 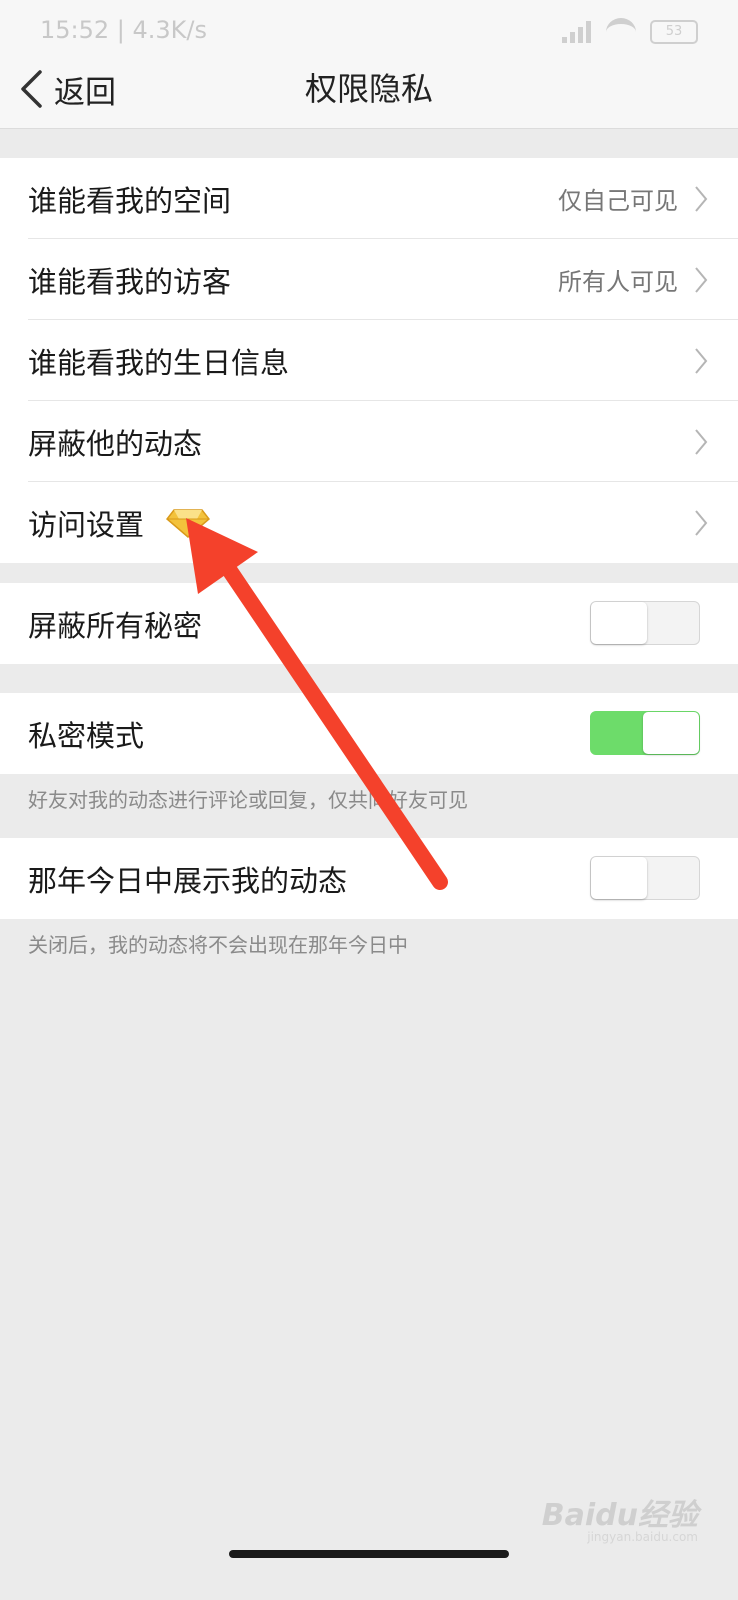 I want to click on settings-row-private-mode: 私密模式, so click(x=369, y=733).